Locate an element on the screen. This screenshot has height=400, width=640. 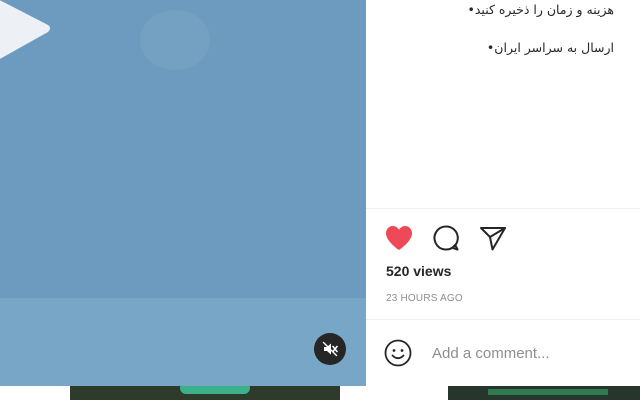
comment-input is located at coordinates (530, 353).